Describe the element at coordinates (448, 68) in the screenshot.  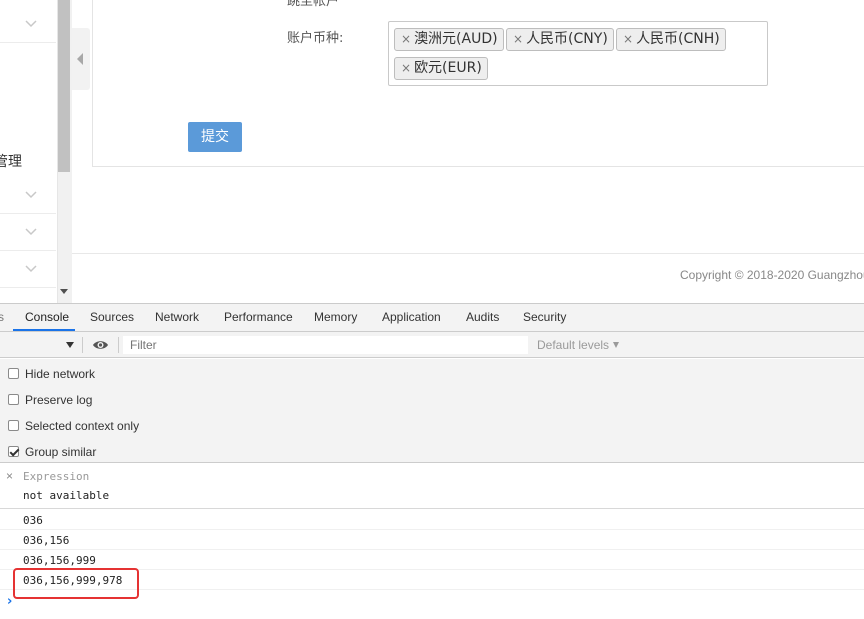
I see `tag-label: 欧元(EUR)` at that location.